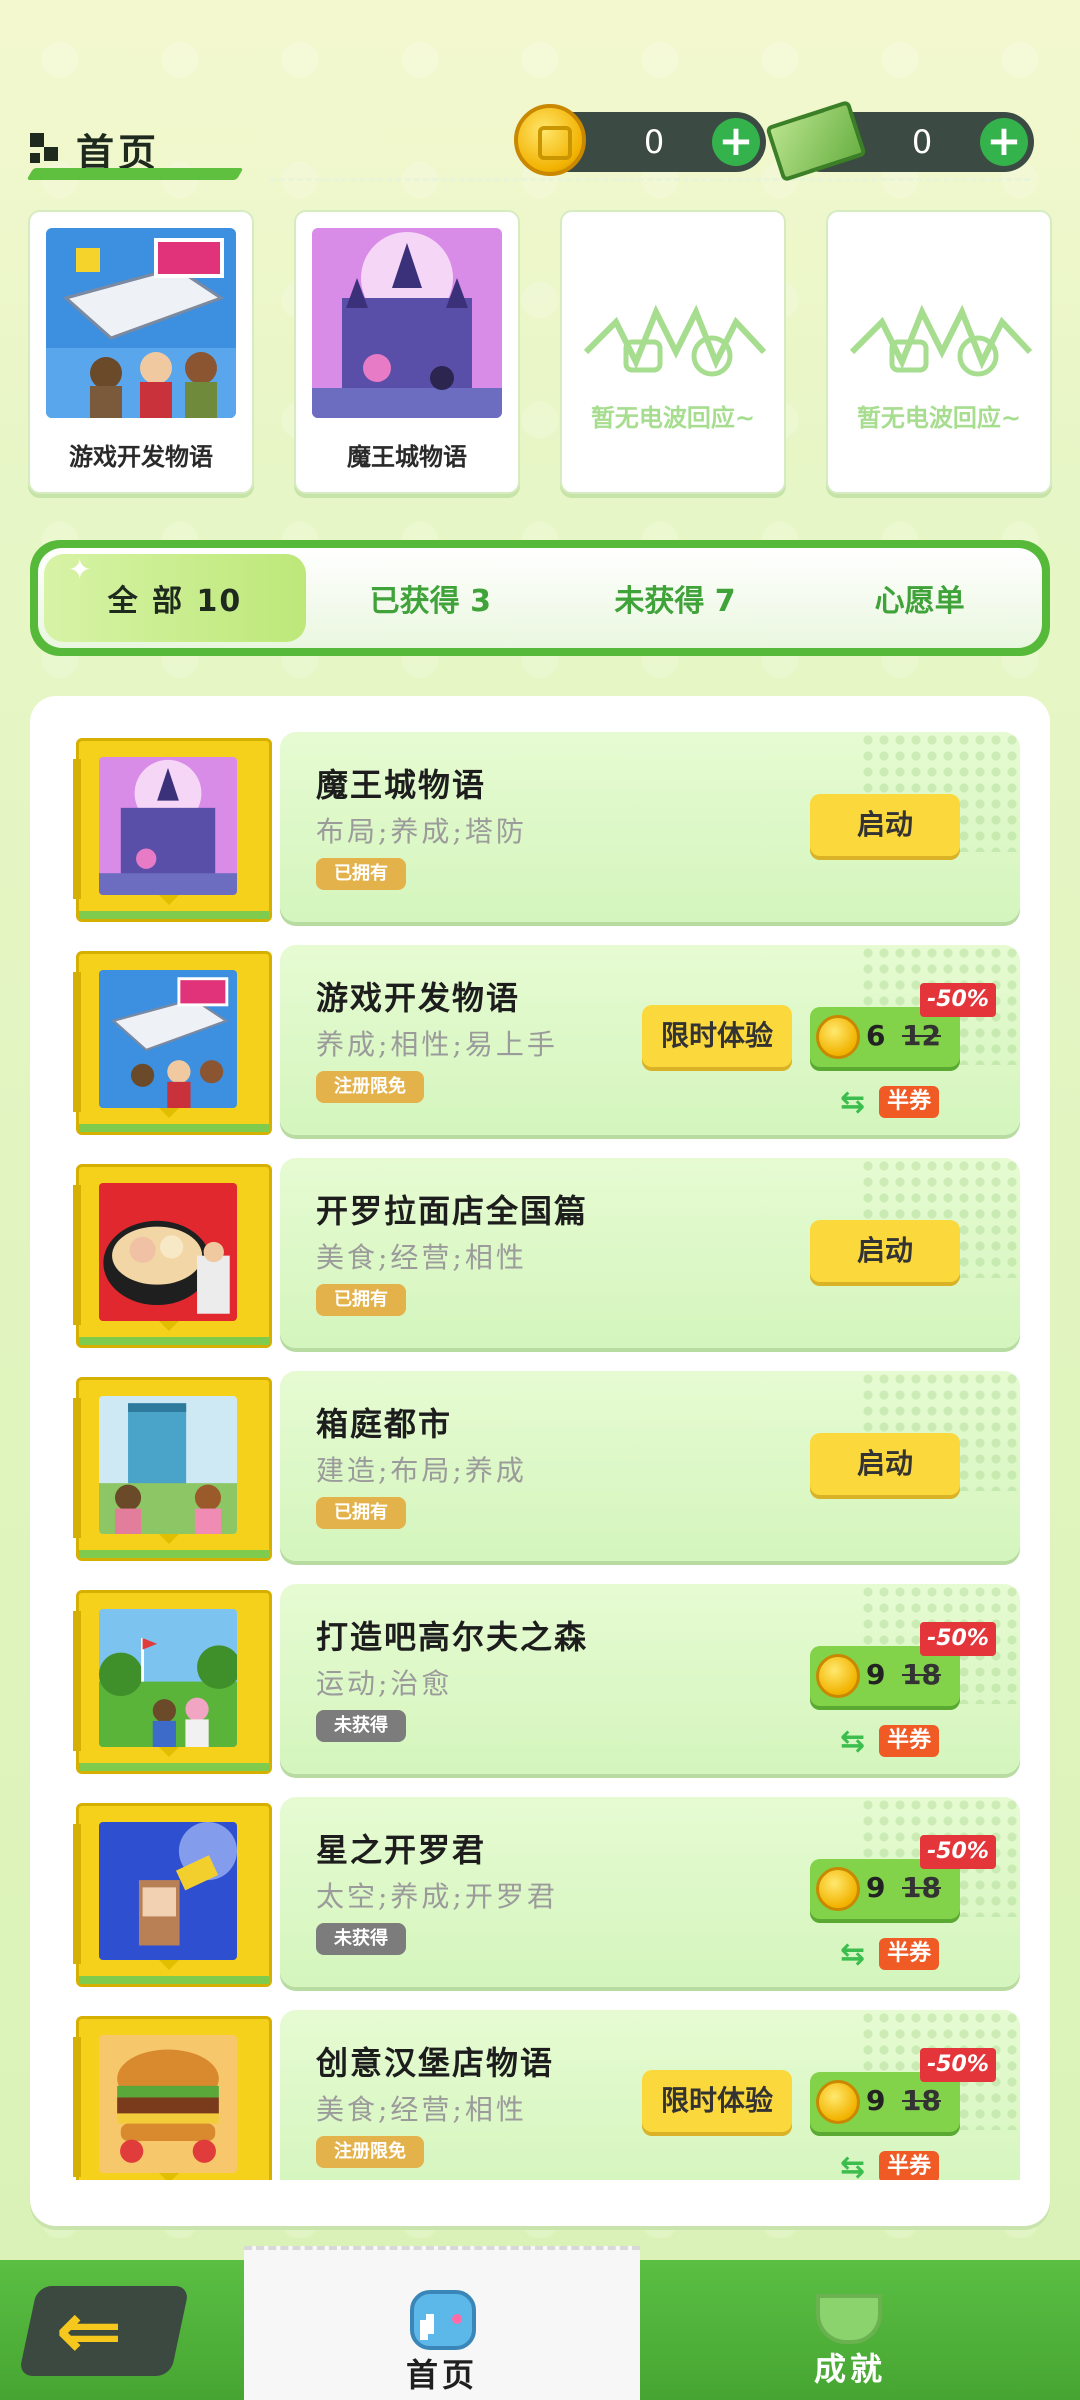  What do you see at coordinates (421, 831) in the screenshot?
I see `game-tags: 布局;养成;塔防` at bounding box center [421, 831].